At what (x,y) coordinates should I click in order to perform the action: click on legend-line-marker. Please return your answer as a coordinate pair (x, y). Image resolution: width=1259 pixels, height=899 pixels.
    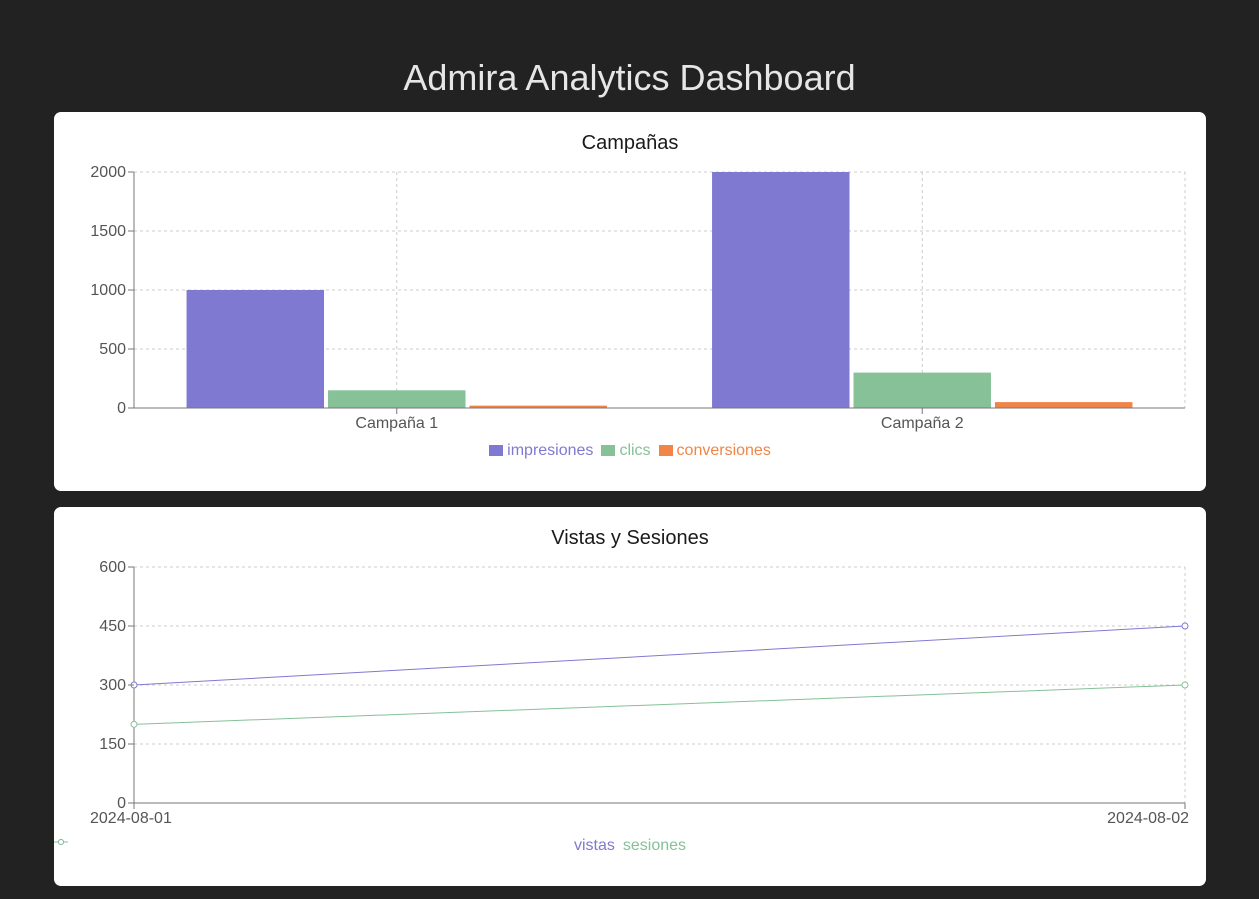
    Looking at the image, I should click on (61, 842).